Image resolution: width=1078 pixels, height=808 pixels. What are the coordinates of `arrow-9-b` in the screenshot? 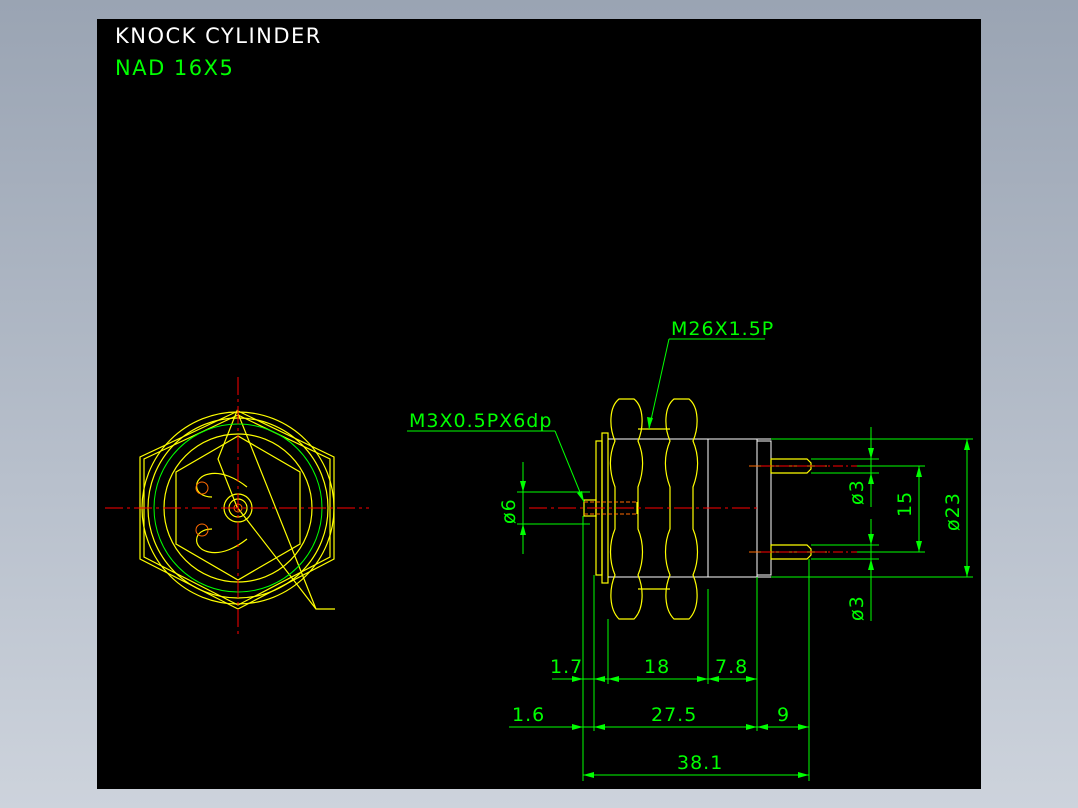 It's located at (803, 727).